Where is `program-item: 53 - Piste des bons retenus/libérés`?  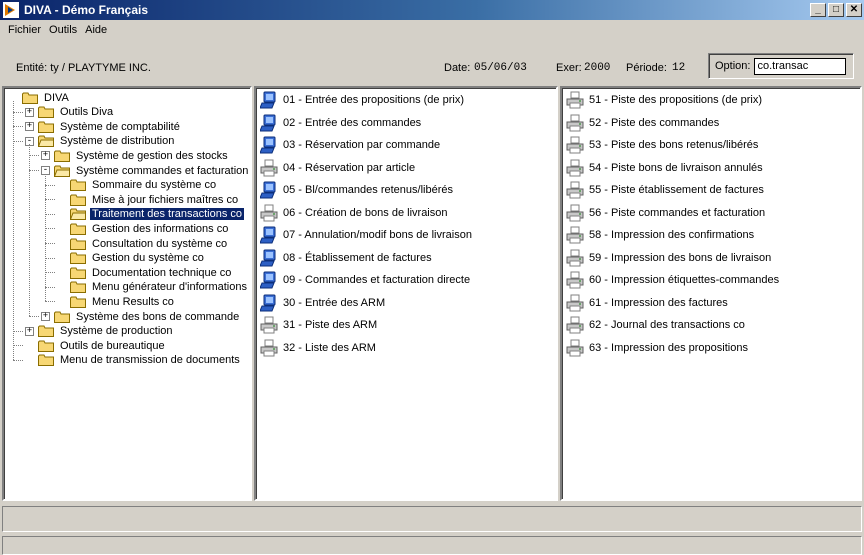 program-item: 53 - Piste des bons retenus/libérés is located at coordinates (662, 145).